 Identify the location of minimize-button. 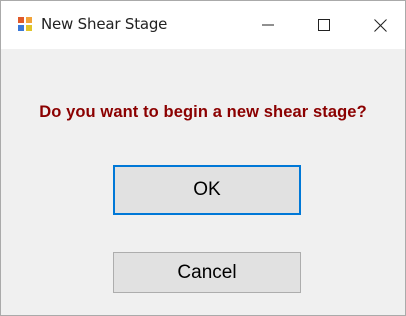
(268, 25).